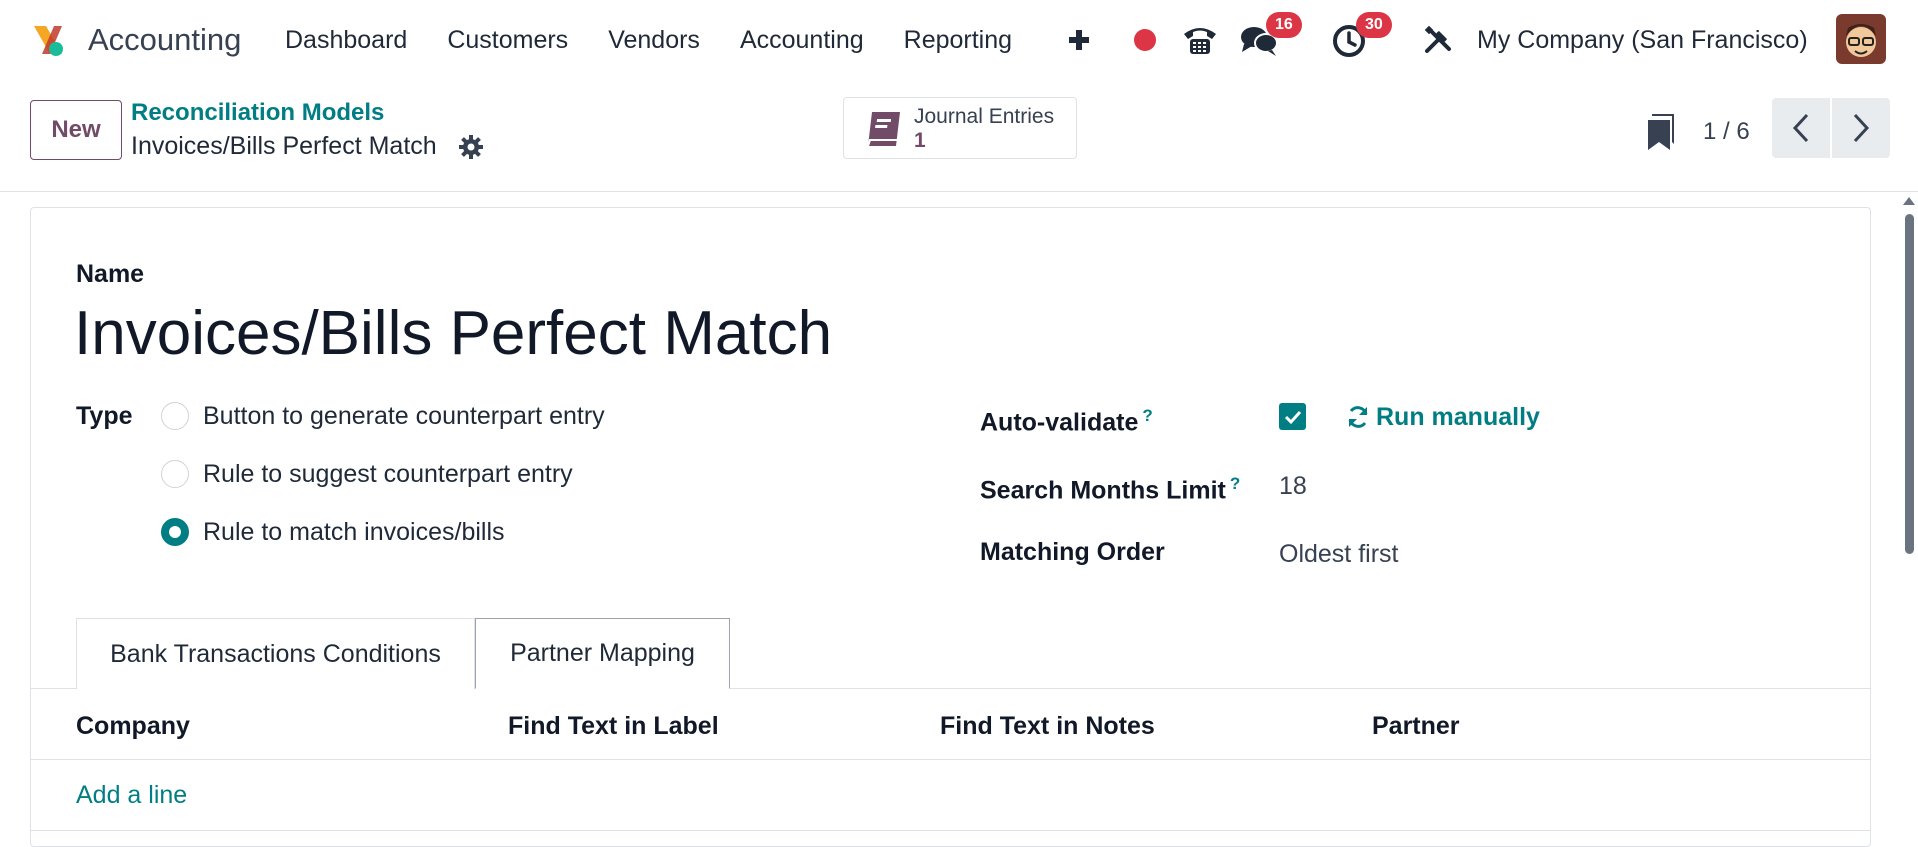 The image size is (1918, 847). Describe the element at coordinates (354, 532) in the screenshot. I see `type-option-label: Rule to match invoices/bills` at that location.